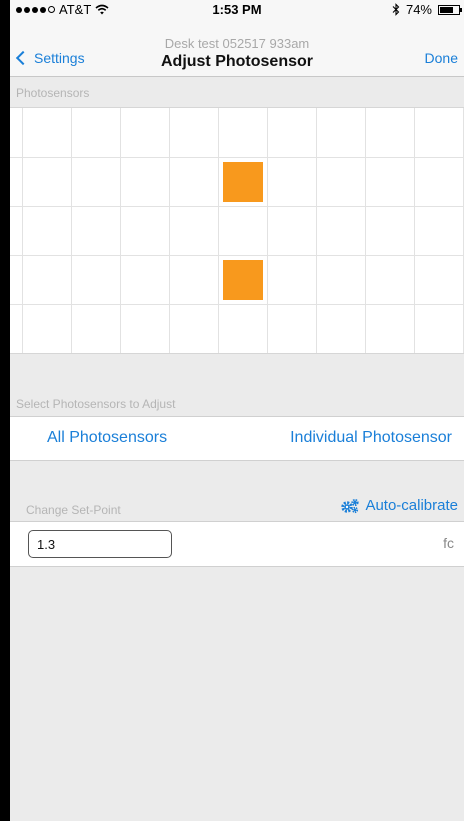 This screenshot has width=464, height=821. Describe the element at coordinates (447, 9) in the screenshot. I see `battery-level` at that location.